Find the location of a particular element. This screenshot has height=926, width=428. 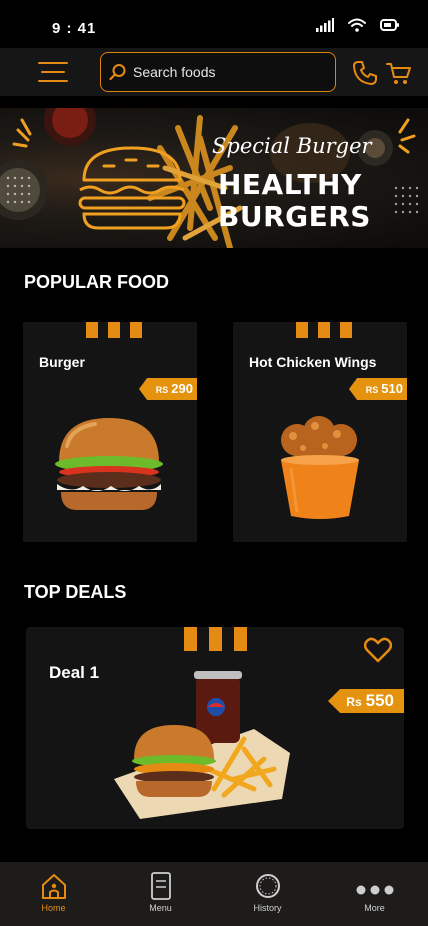

search-box is located at coordinates (218, 72).